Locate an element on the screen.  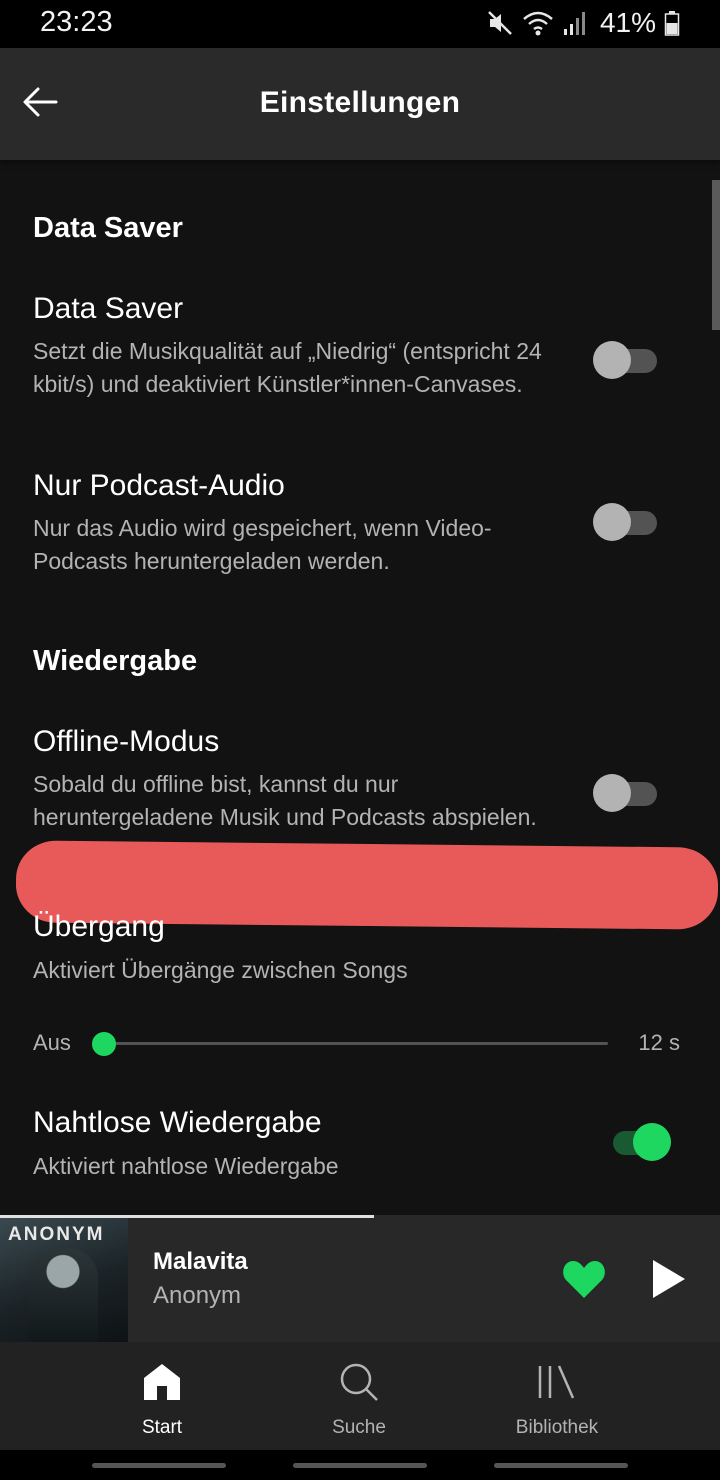
setting-desc-gapless: Aktiviert nahtlose Wiedergabe is located at coordinates (186, 1166).